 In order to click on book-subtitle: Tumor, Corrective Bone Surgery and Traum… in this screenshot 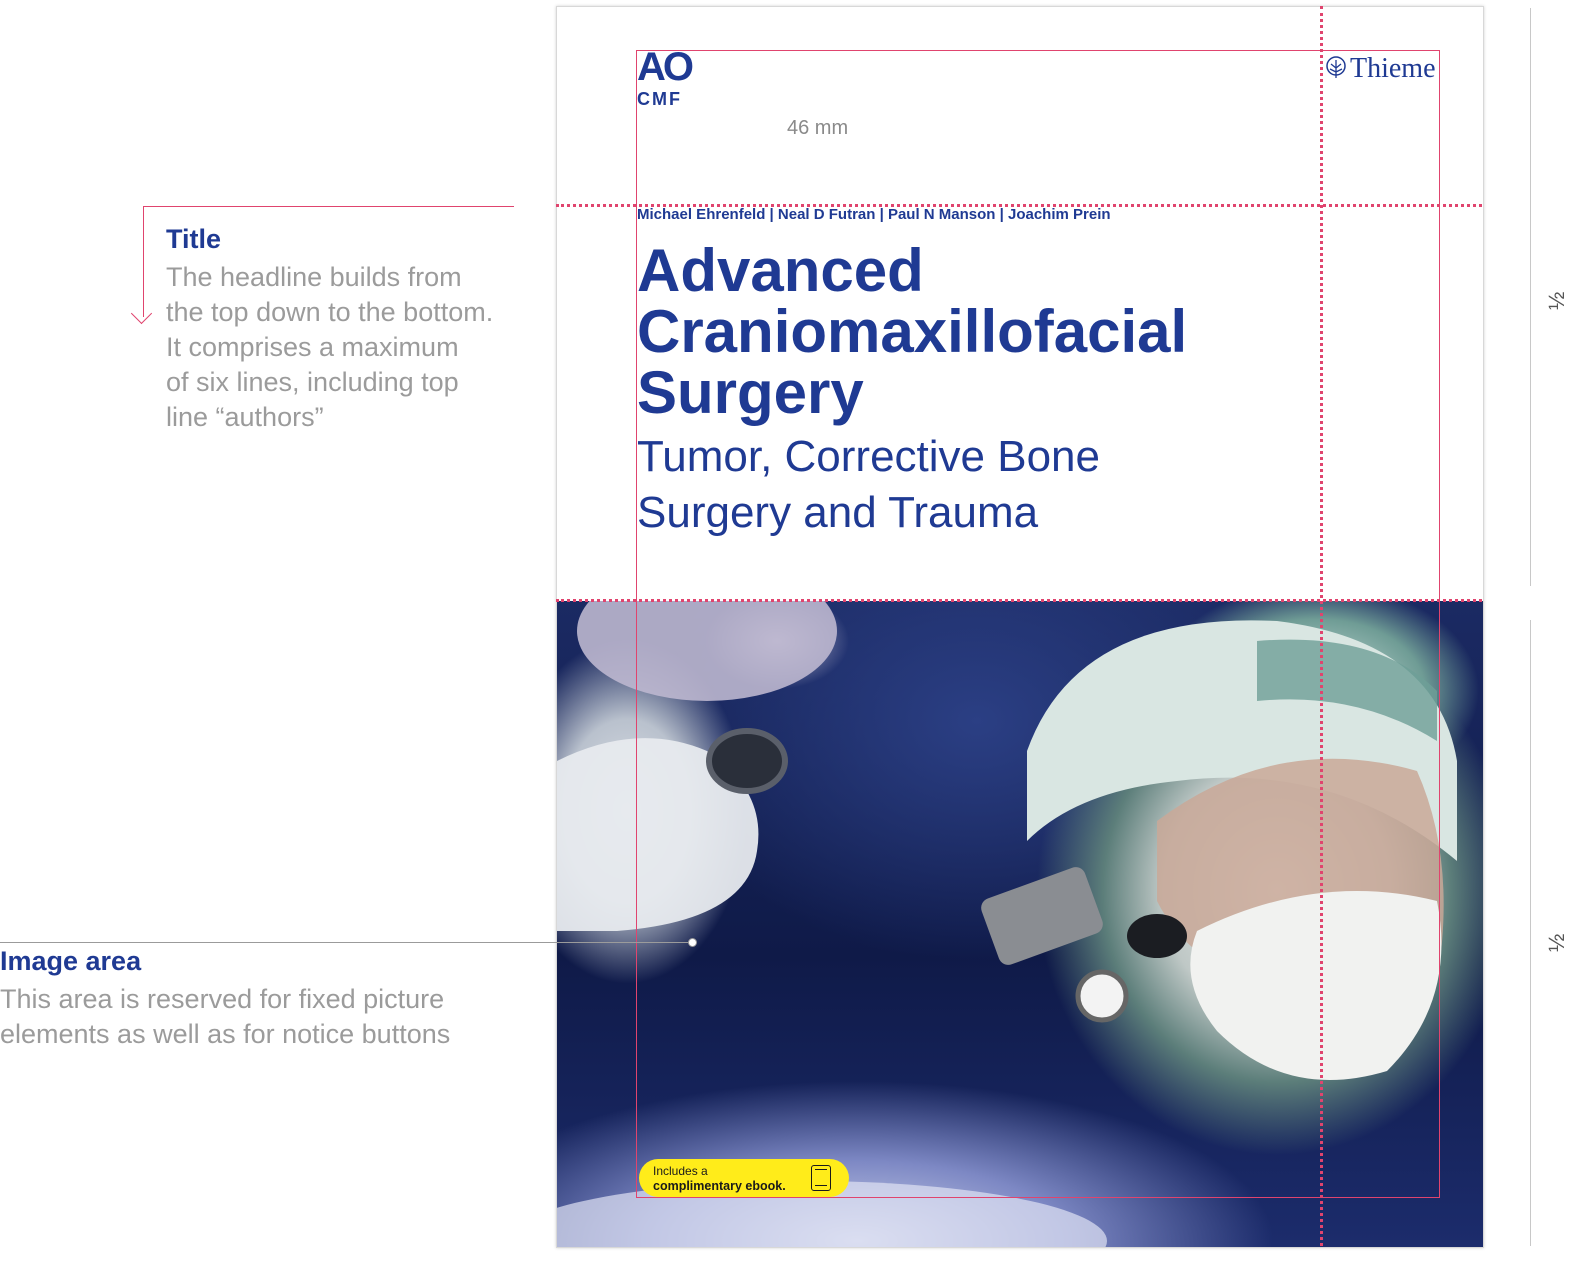, I will do `click(868, 484)`.